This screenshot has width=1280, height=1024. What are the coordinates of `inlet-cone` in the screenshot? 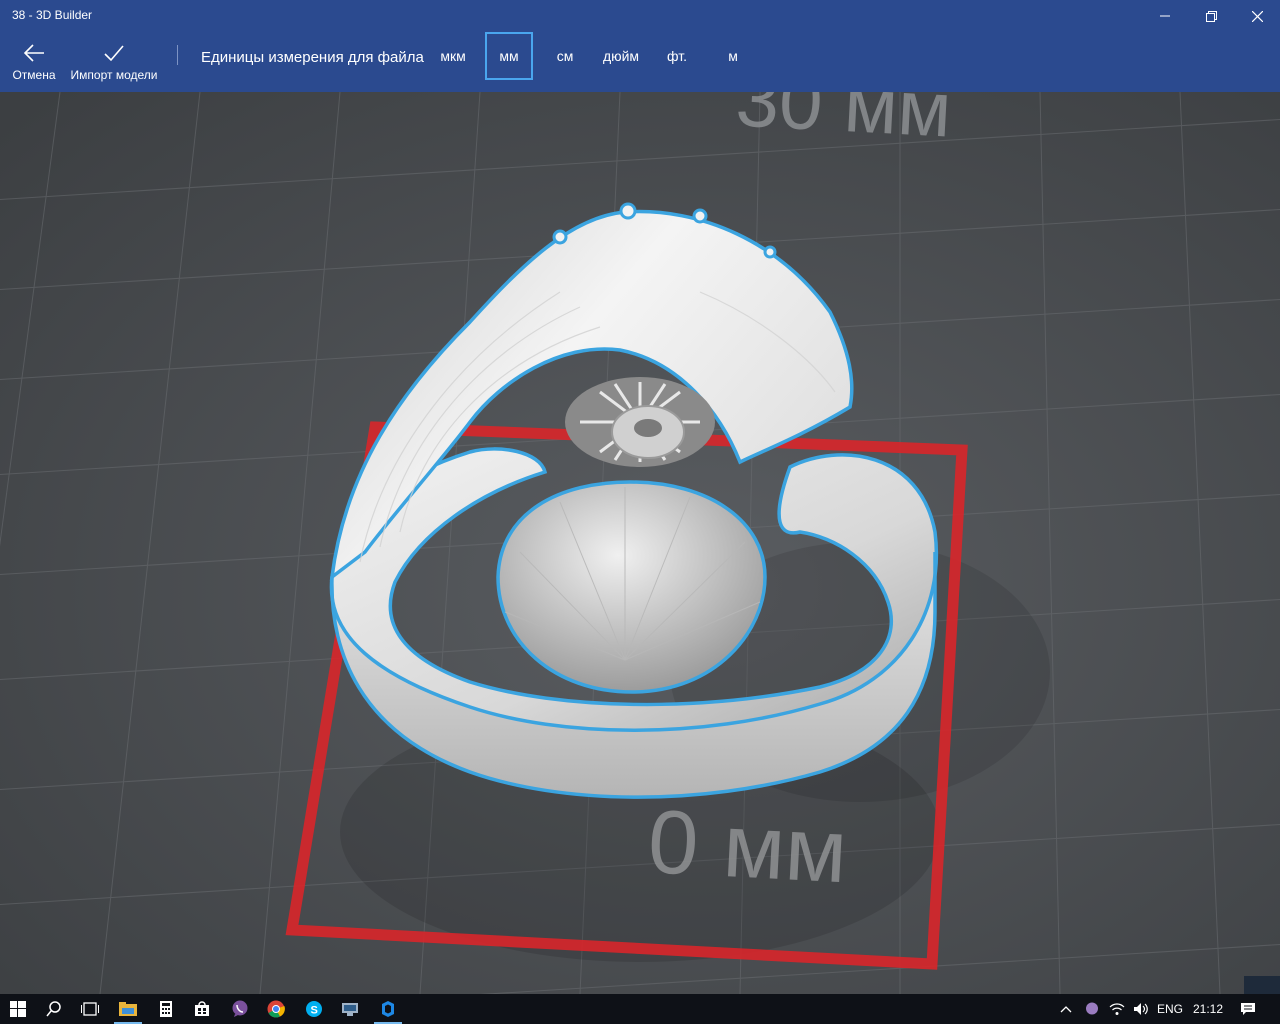 It's located at (631, 587).